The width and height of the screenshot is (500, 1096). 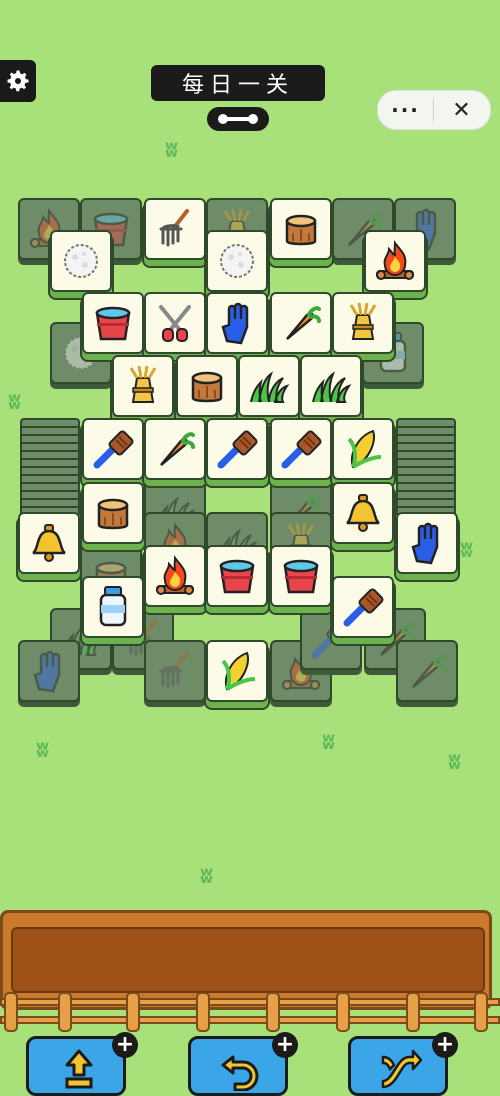 What do you see at coordinates (445, 1045) in the screenshot?
I see `shuffle-add-badge: +` at bounding box center [445, 1045].